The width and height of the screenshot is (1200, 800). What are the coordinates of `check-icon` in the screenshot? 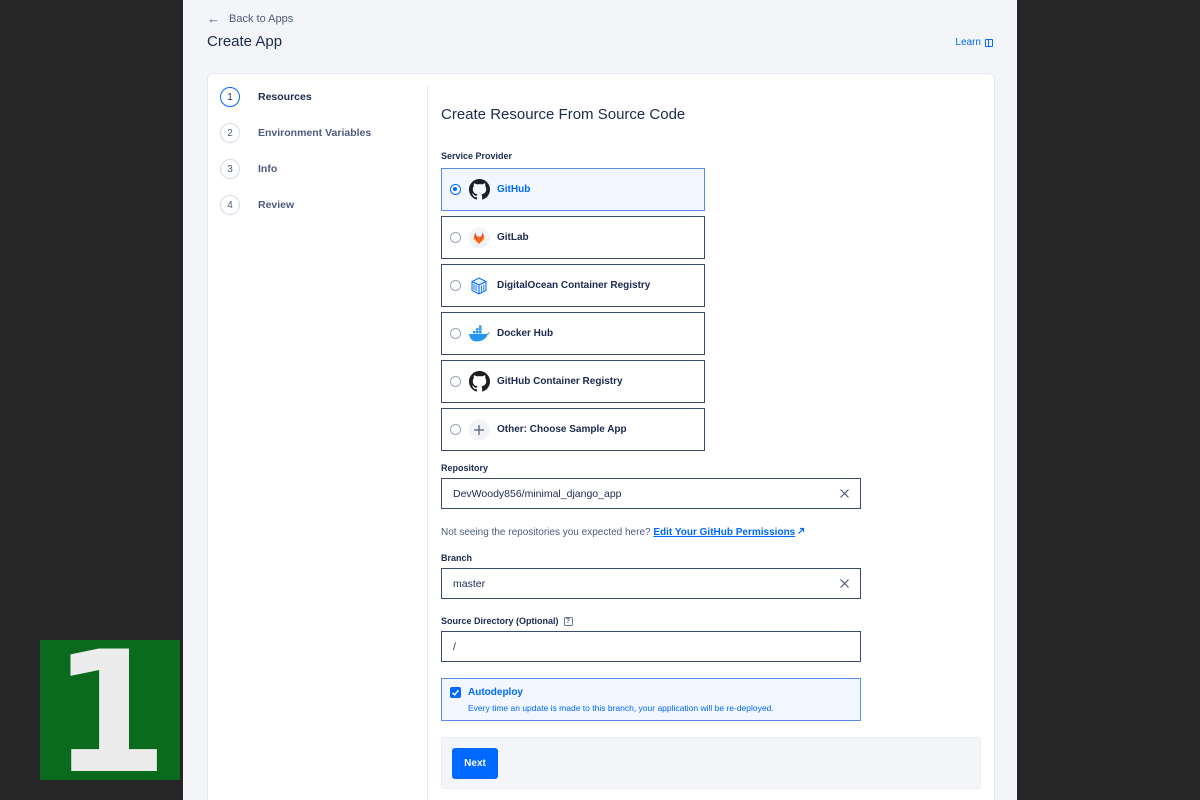 It's located at (455, 692).